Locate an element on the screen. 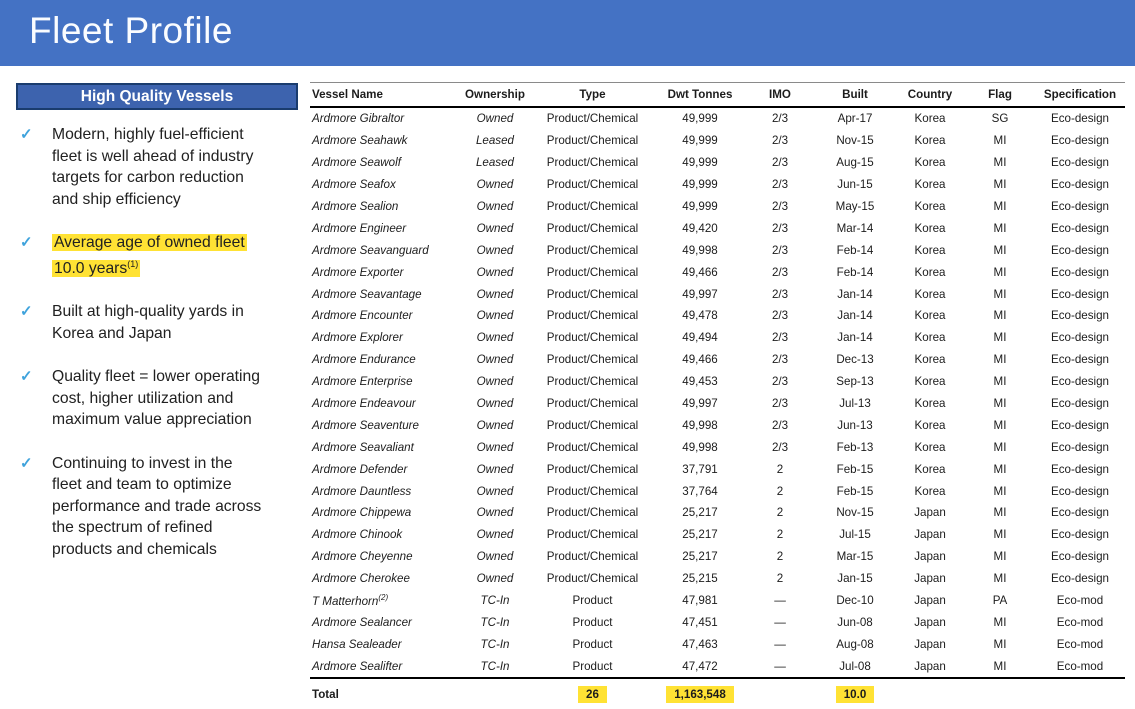 The height and width of the screenshot is (709, 1135). cell-name: Ardmore Chippewa is located at coordinates (362, 513).